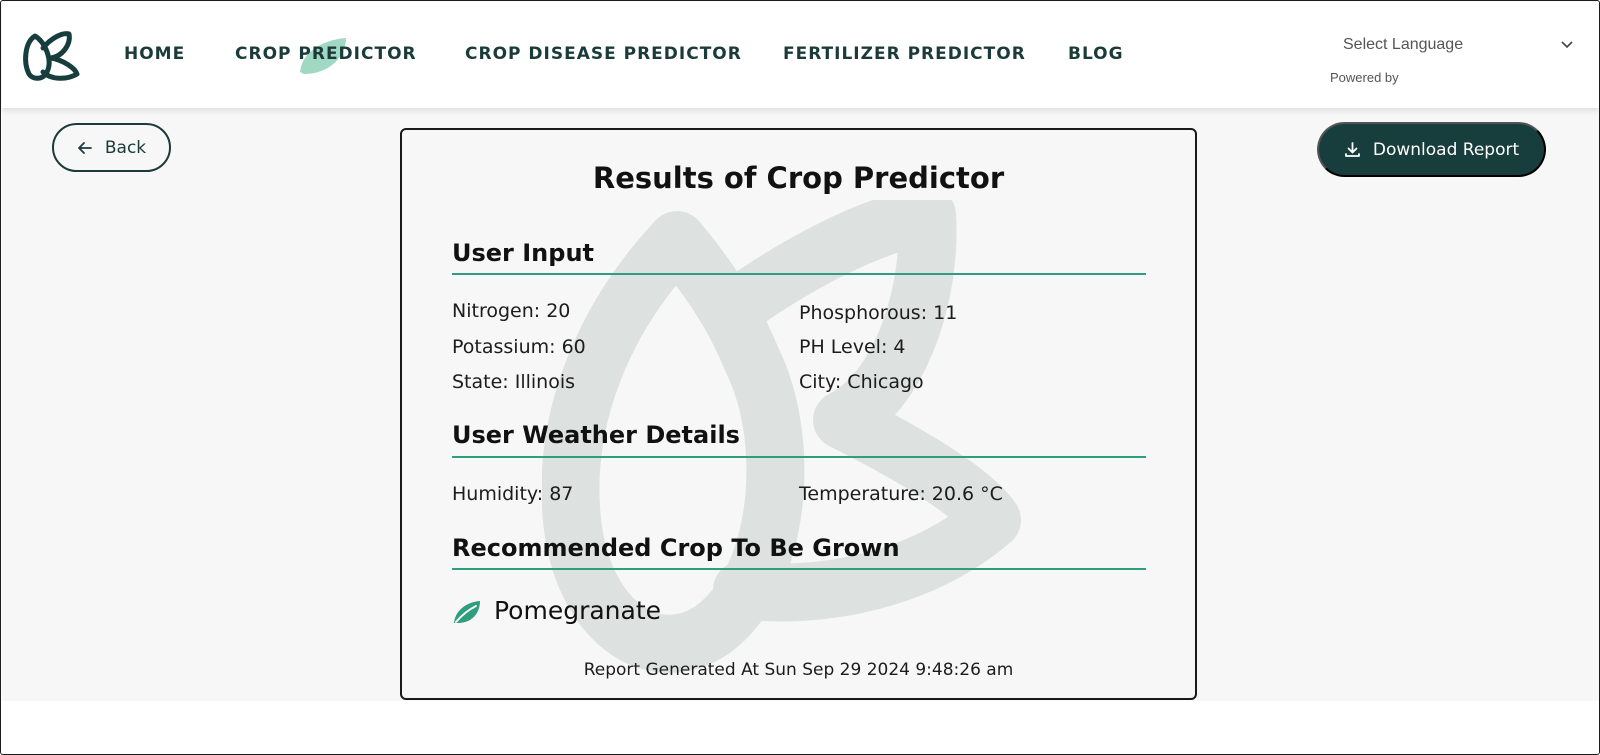 Image resolution: width=1600 pixels, height=755 pixels. Describe the element at coordinates (799, 457) in the screenshot. I see `weather-divider` at that location.